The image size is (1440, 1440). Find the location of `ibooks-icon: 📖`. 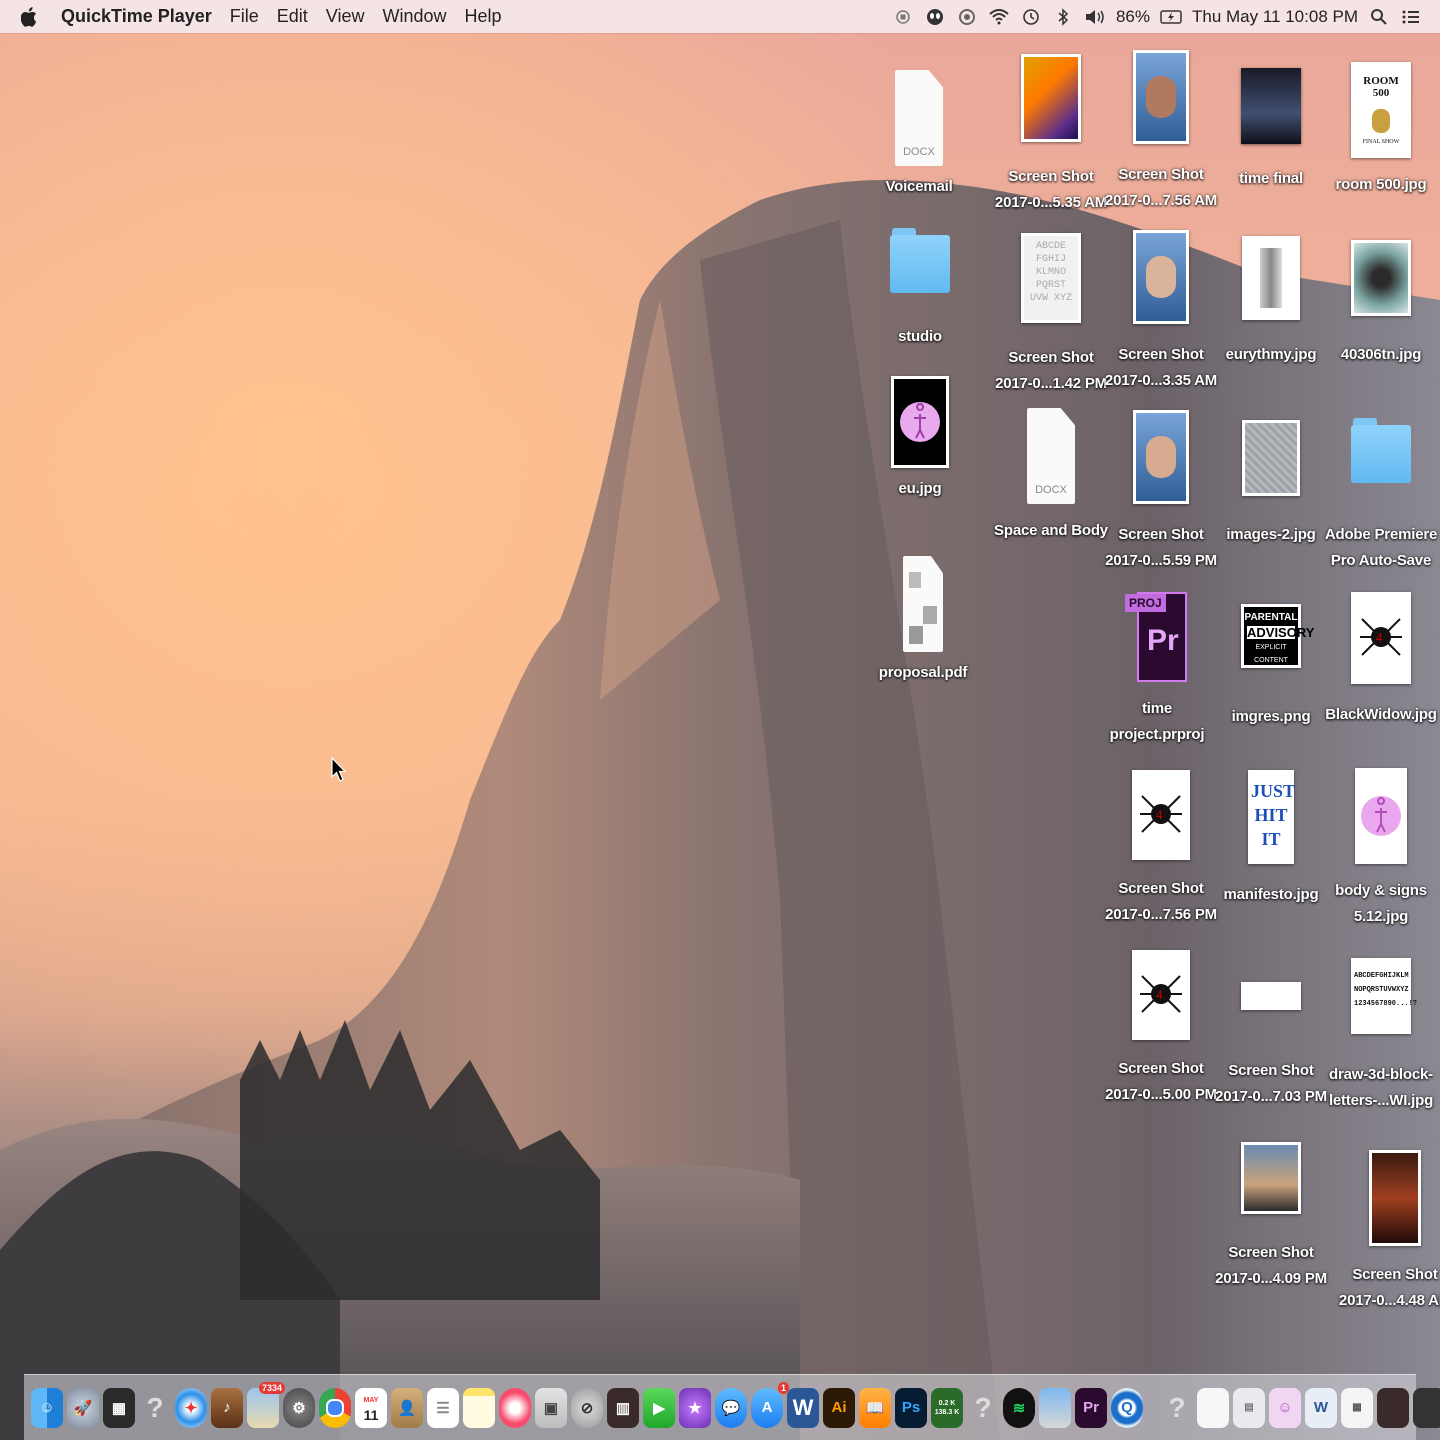

ibooks-icon: 📖 is located at coordinates (875, 1407).